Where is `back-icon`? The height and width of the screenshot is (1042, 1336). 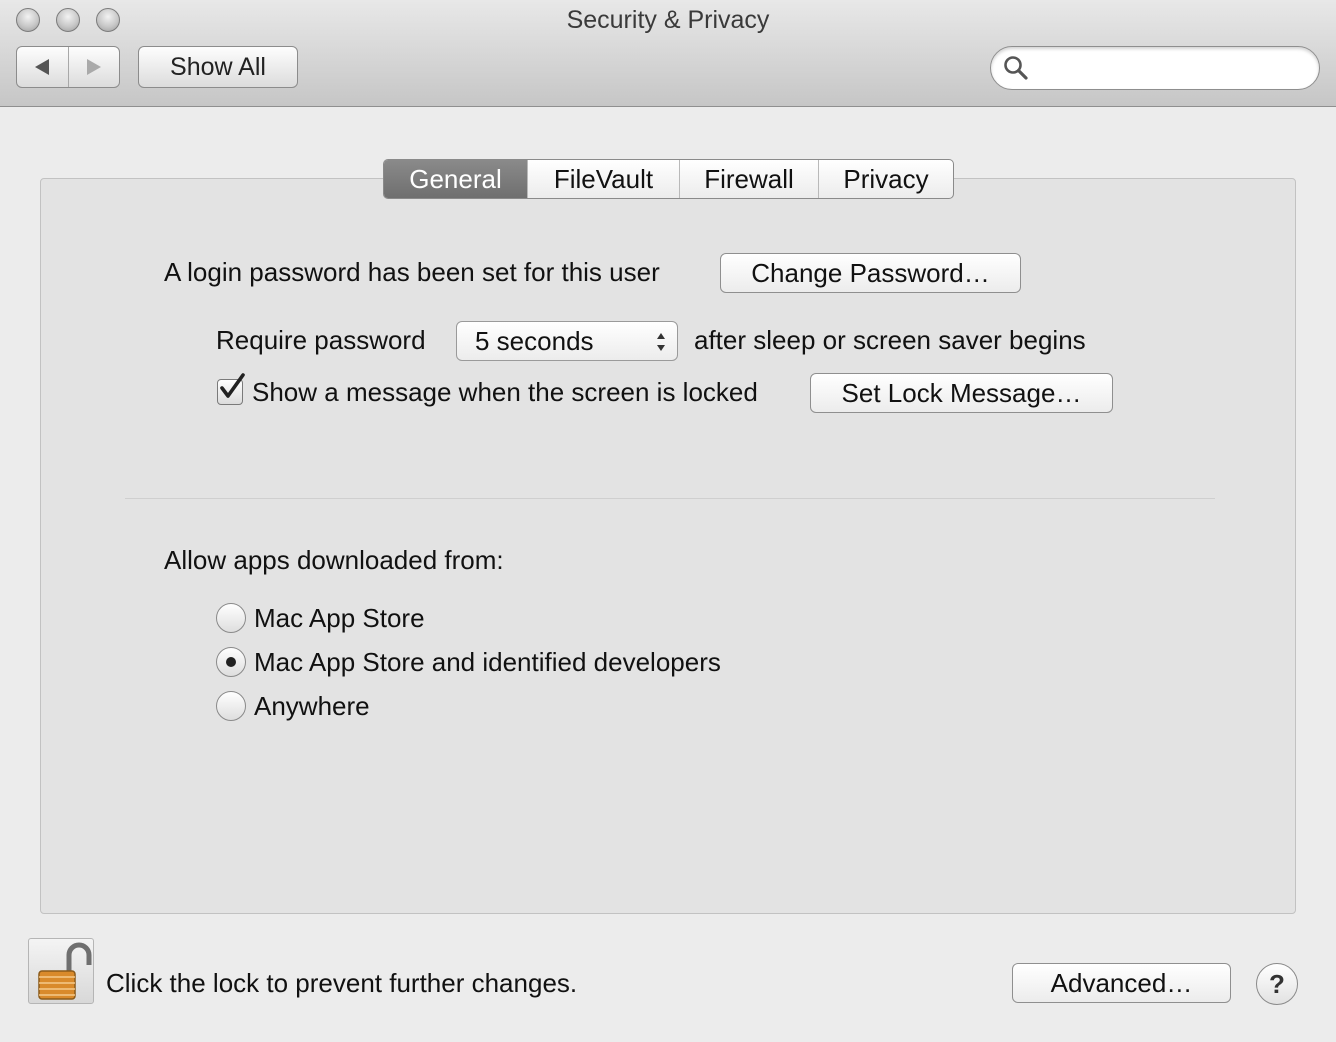 back-icon is located at coordinates (42, 67).